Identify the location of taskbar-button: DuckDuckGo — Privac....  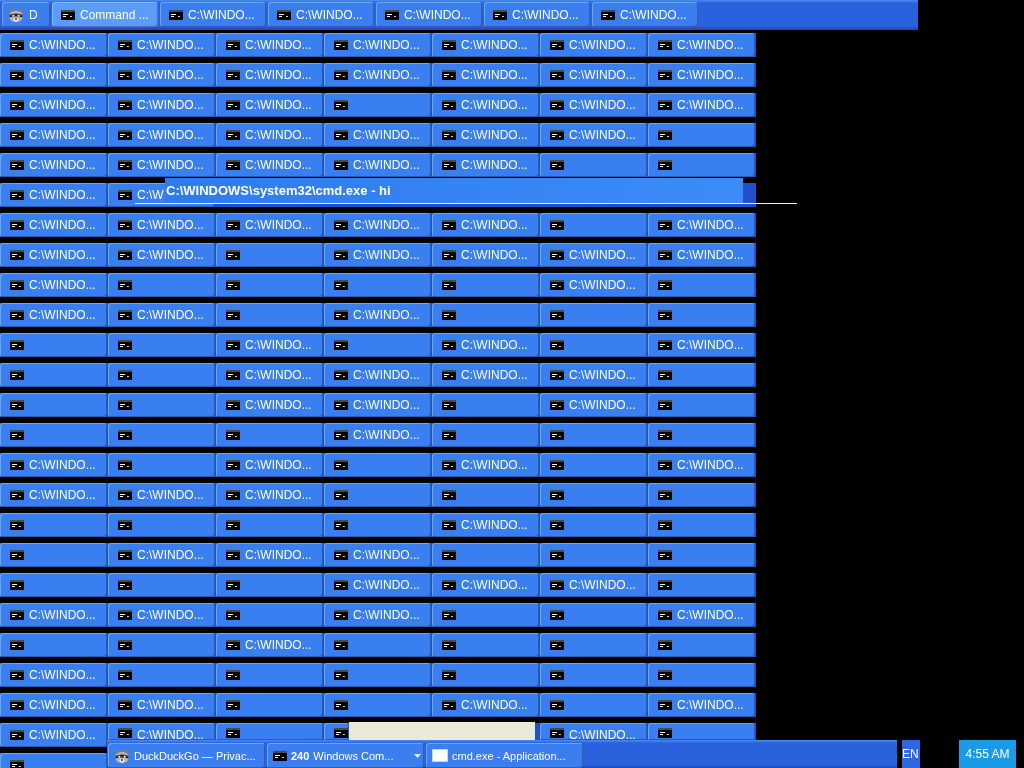
(186, 755).